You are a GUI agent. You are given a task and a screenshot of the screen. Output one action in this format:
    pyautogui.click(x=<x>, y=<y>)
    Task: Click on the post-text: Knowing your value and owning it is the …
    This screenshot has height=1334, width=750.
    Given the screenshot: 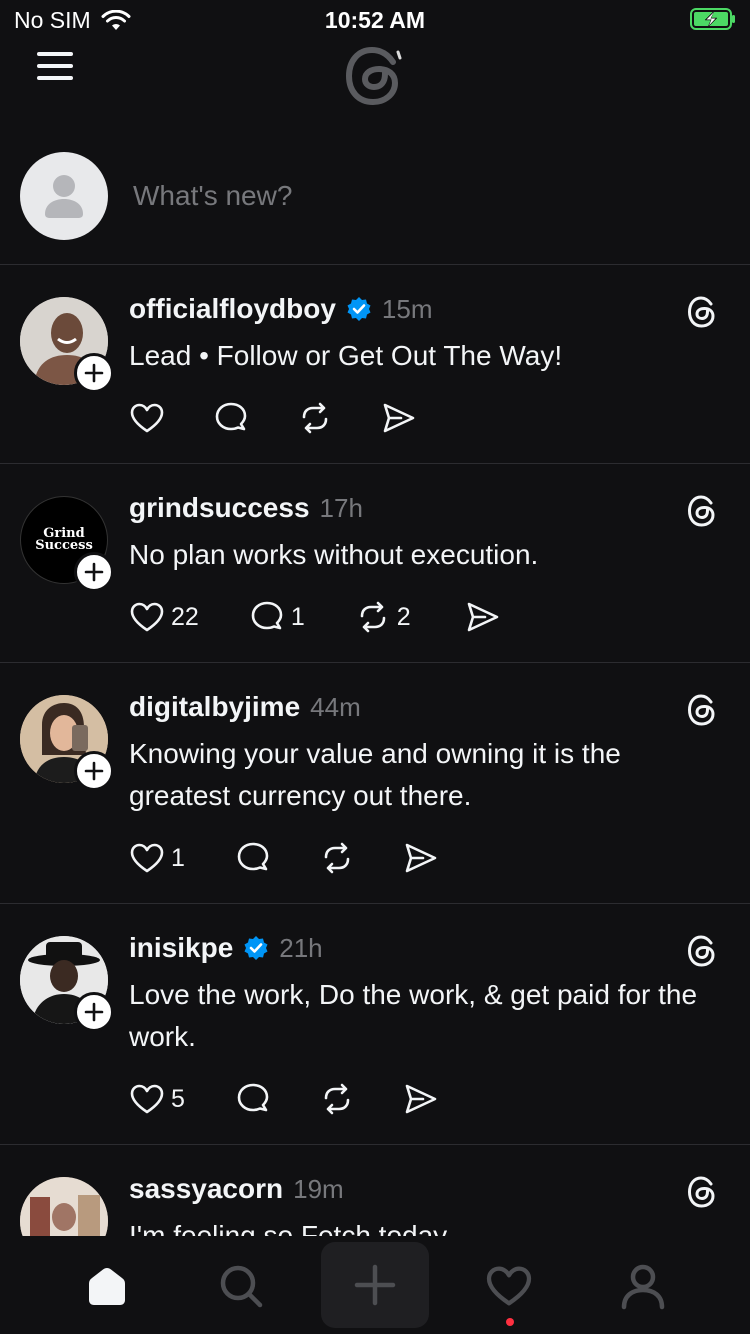 What is the action you would take?
    pyautogui.click(x=375, y=774)
    